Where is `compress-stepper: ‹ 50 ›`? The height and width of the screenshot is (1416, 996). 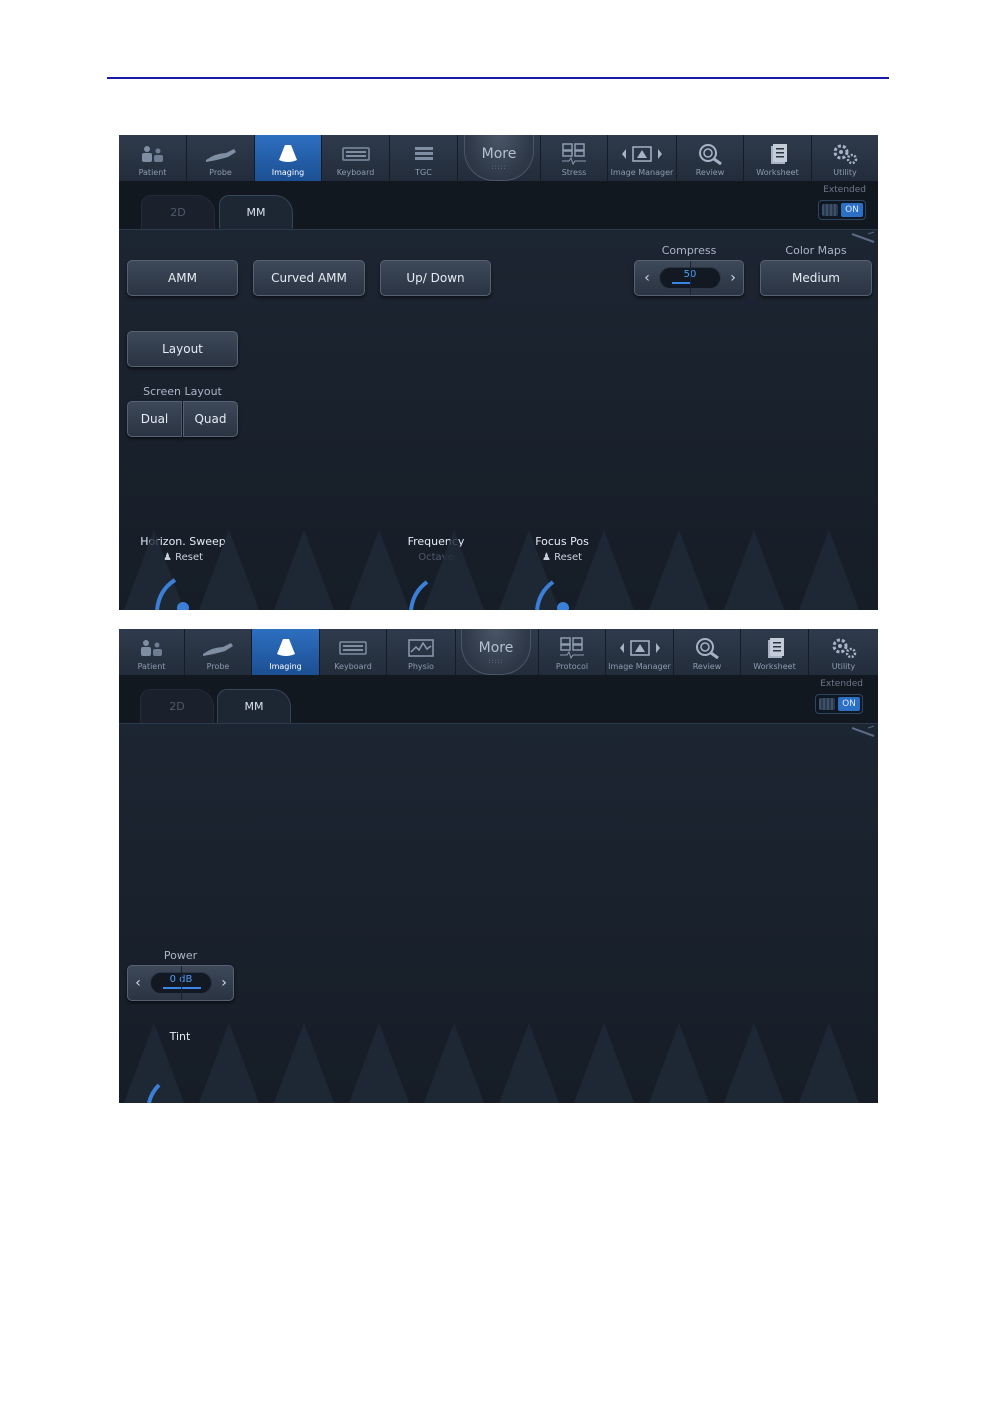
compress-stepper: ‹ 50 › is located at coordinates (689, 278).